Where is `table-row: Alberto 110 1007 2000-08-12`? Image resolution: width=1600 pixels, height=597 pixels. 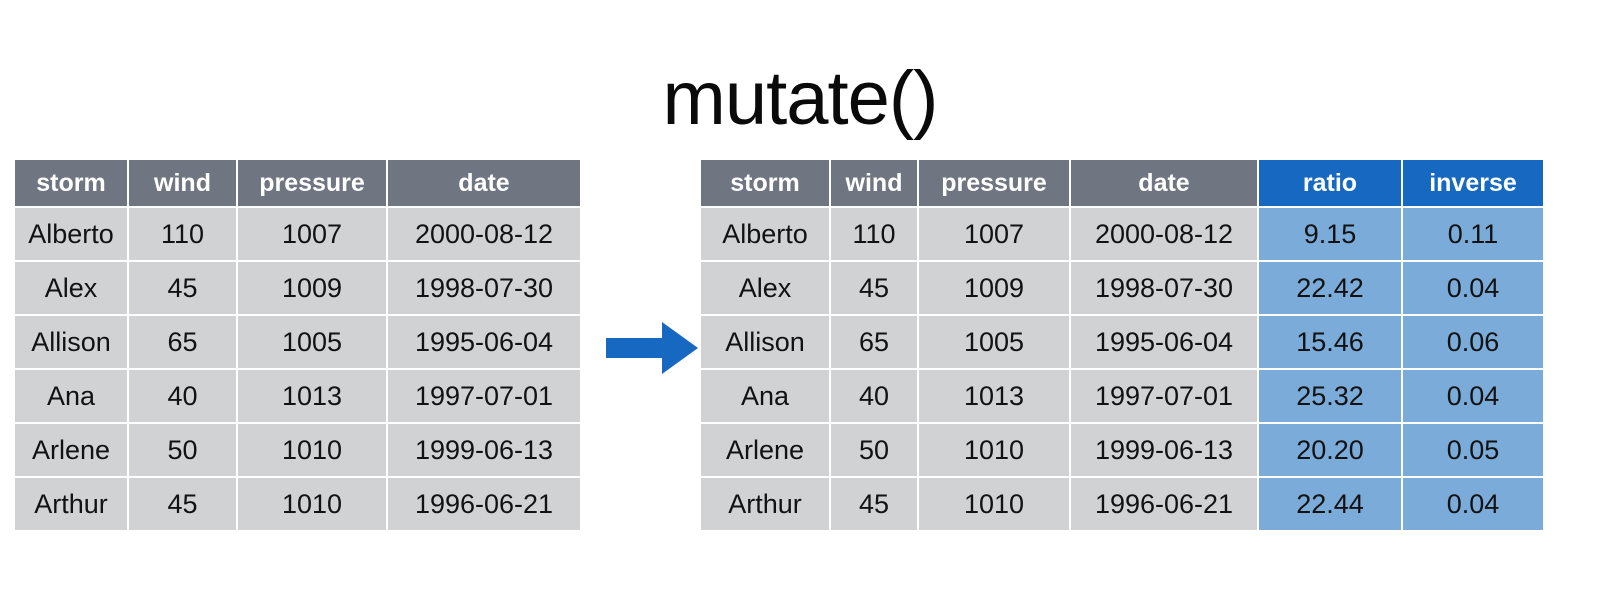
table-row: Alberto 110 1007 2000-08-12 is located at coordinates (297, 234).